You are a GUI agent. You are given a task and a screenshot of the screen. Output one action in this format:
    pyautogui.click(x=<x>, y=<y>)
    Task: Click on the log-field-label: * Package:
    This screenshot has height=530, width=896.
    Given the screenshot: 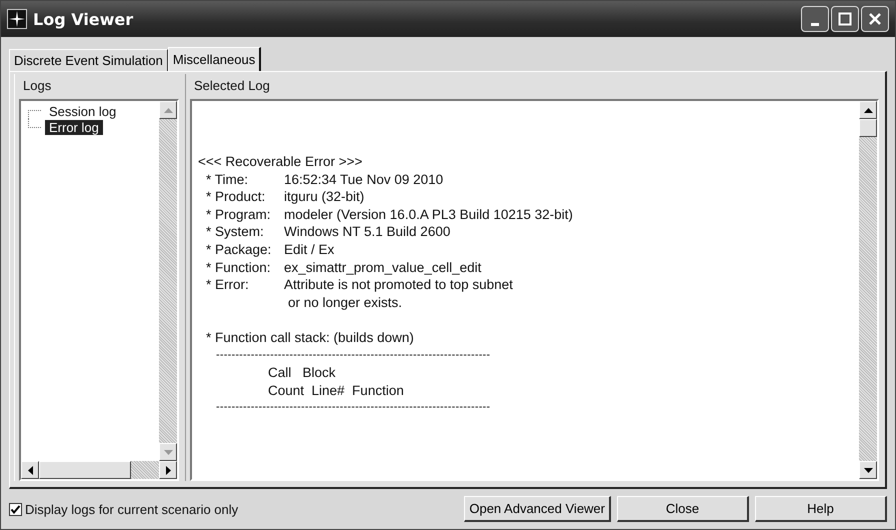 What is the action you would take?
    pyautogui.click(x=239, y=249)
    